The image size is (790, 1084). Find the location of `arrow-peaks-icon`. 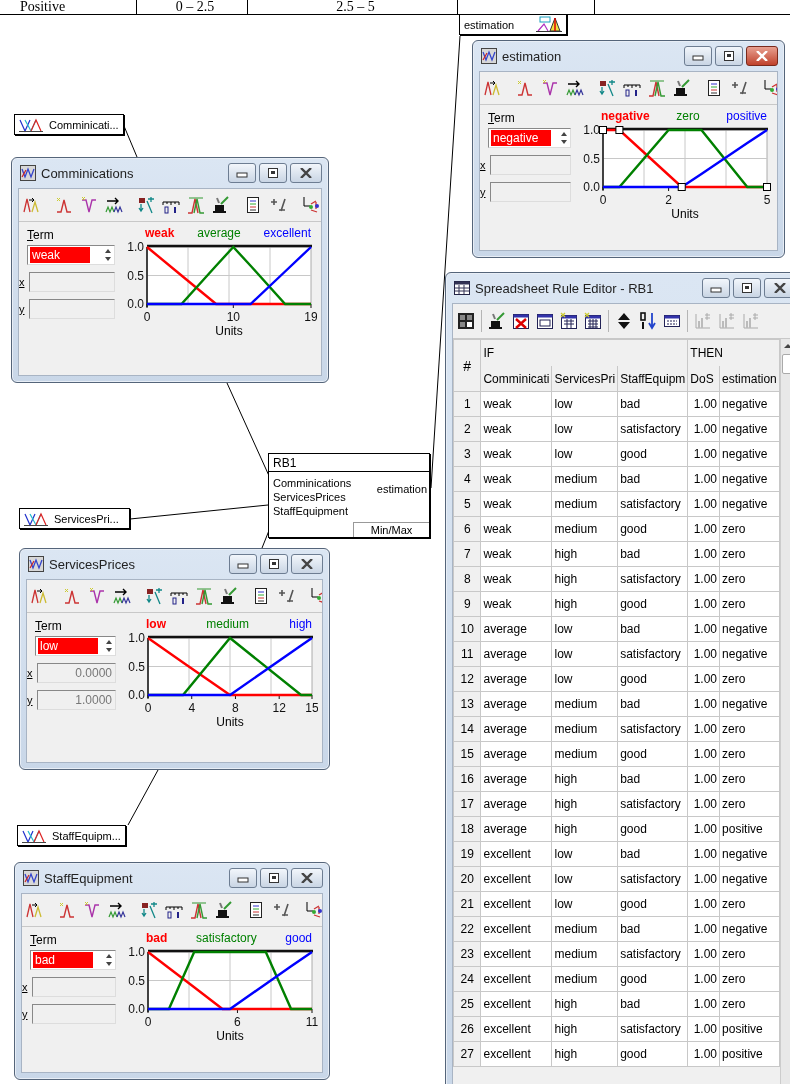

arrow-peaks-icon is located at coordinates (575, 88).